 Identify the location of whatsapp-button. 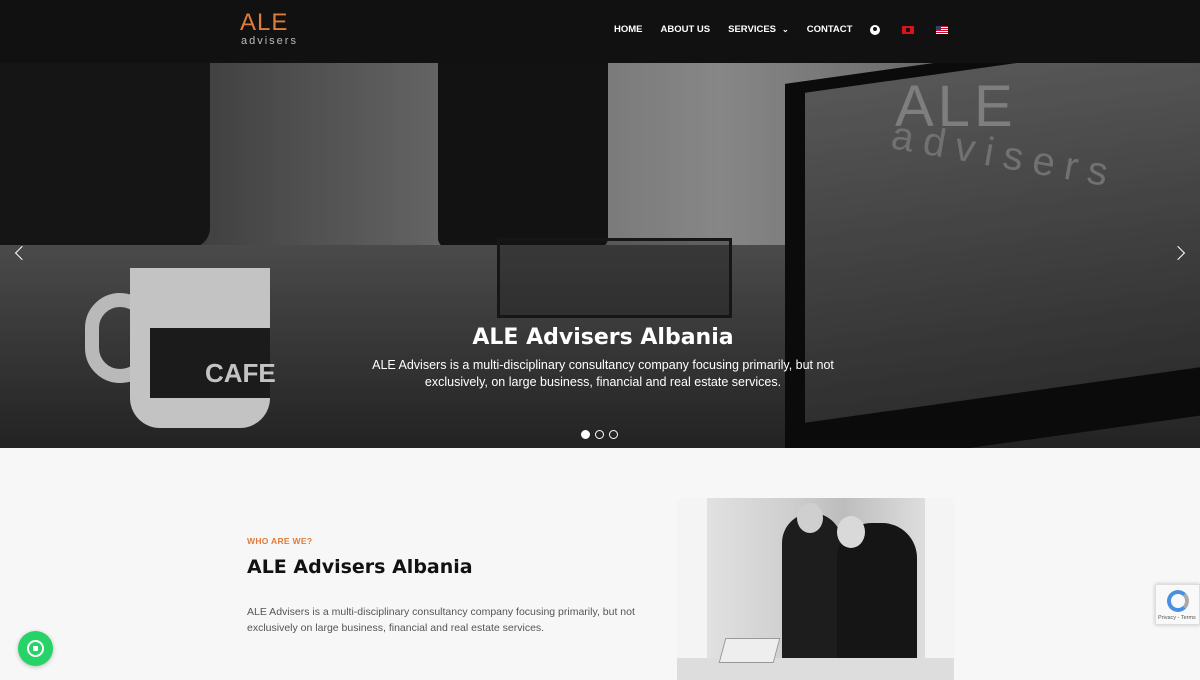
(35, 648).